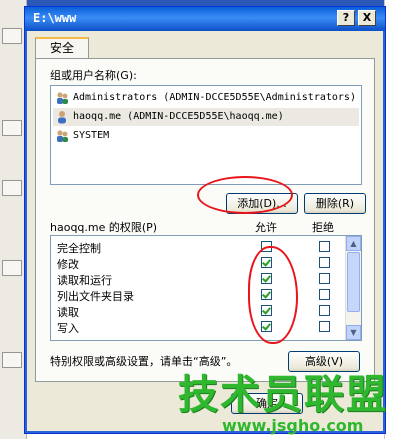 This screenshot has width=407, height=439. What do you see at coordinates (323, 227) in the screenshot?
I see `deny-header: 拒绝` at bounding box center [323, 227].